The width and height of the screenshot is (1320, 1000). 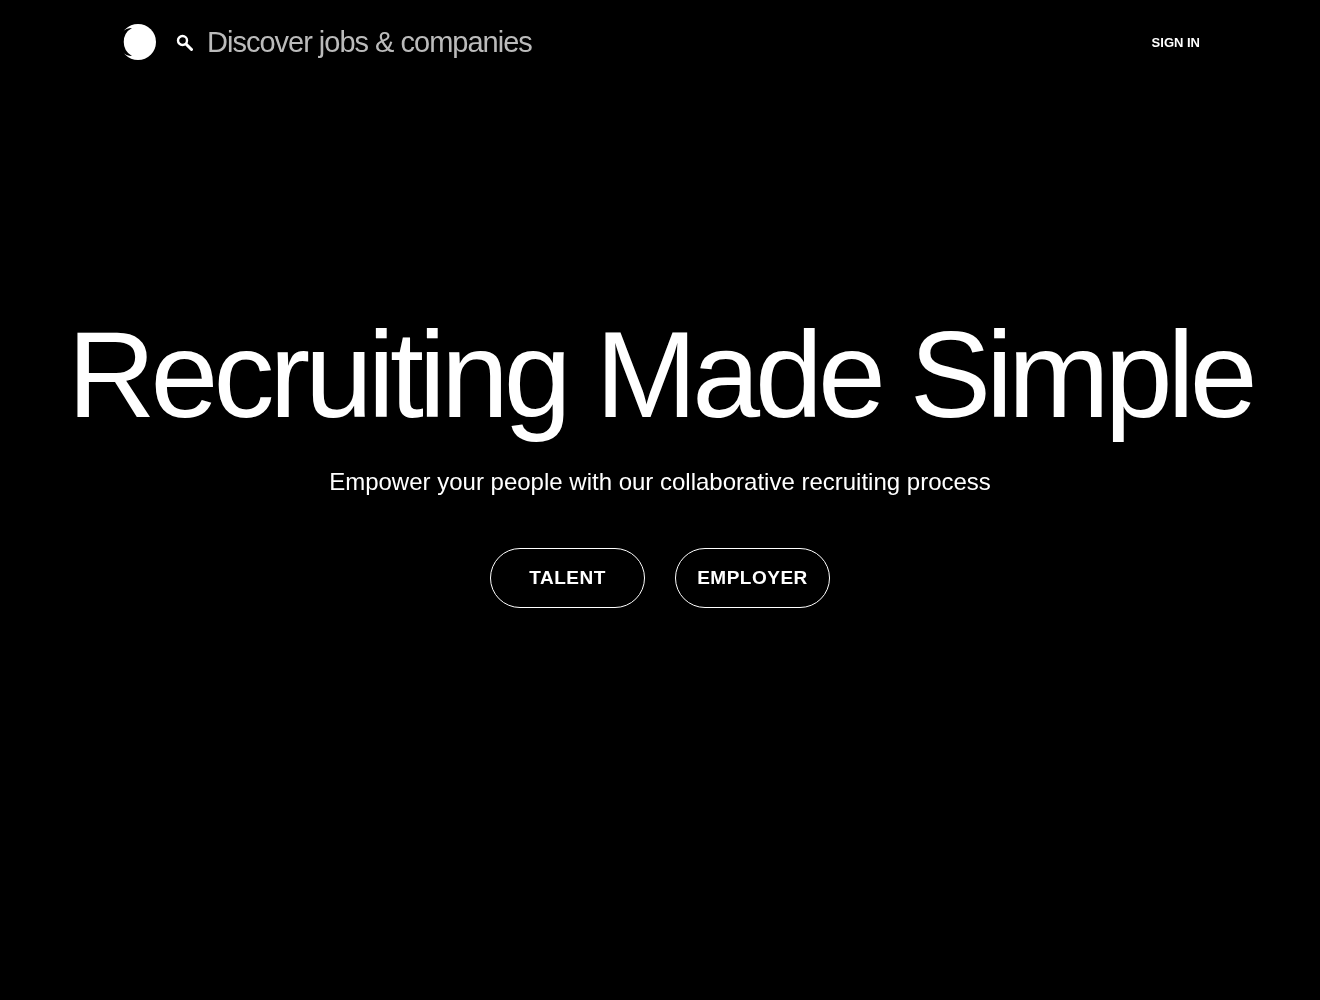 What do you see at coordinates (660, 482) in the screenshot?
I see `hero-subtitle: Empower your people with our collaborative recruiting process` at bounding box center [660, 482].